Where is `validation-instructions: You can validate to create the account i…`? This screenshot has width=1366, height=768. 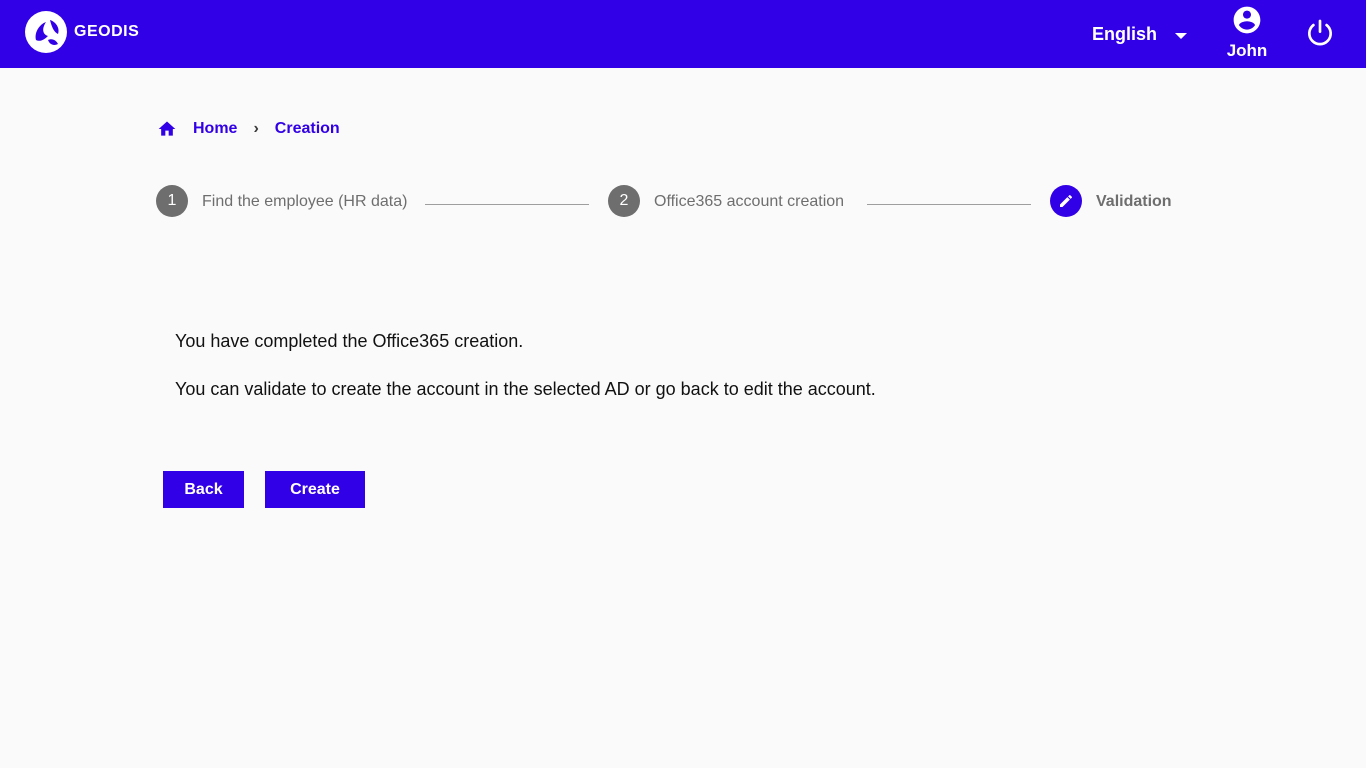
validation-instructions: You can validate to create the account i… is located at coordinates (525, 389).